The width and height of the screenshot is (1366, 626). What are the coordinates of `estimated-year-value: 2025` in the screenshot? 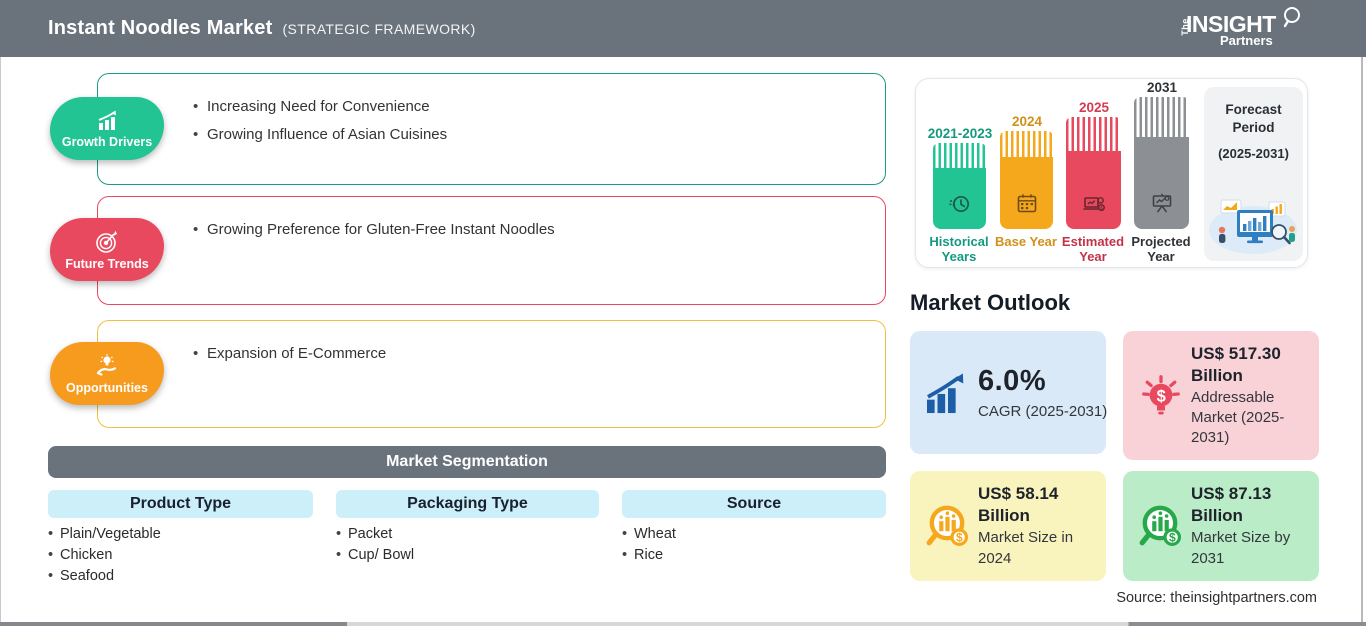 It's located at (1094, 107).